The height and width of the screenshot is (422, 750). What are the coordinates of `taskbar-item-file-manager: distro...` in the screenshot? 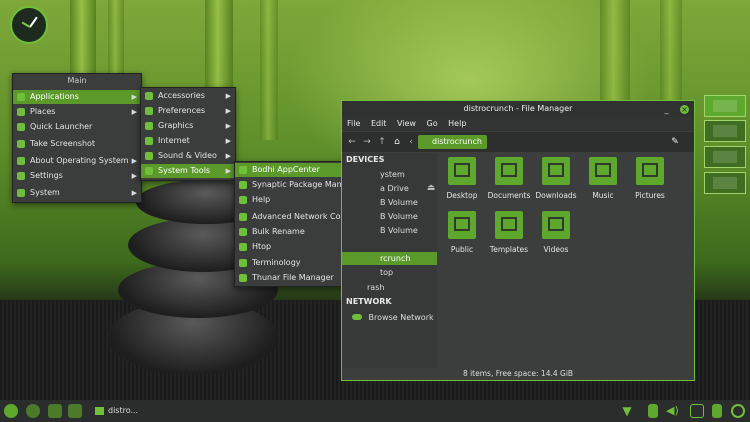 It's located at (115, 411).